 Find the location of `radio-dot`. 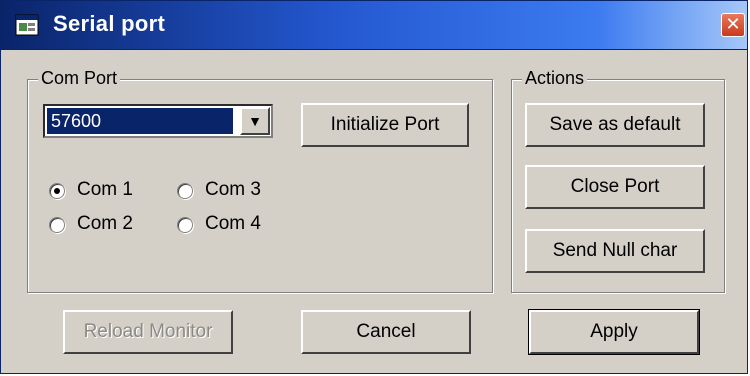

radio-dot is located at coordinates (57, 191).